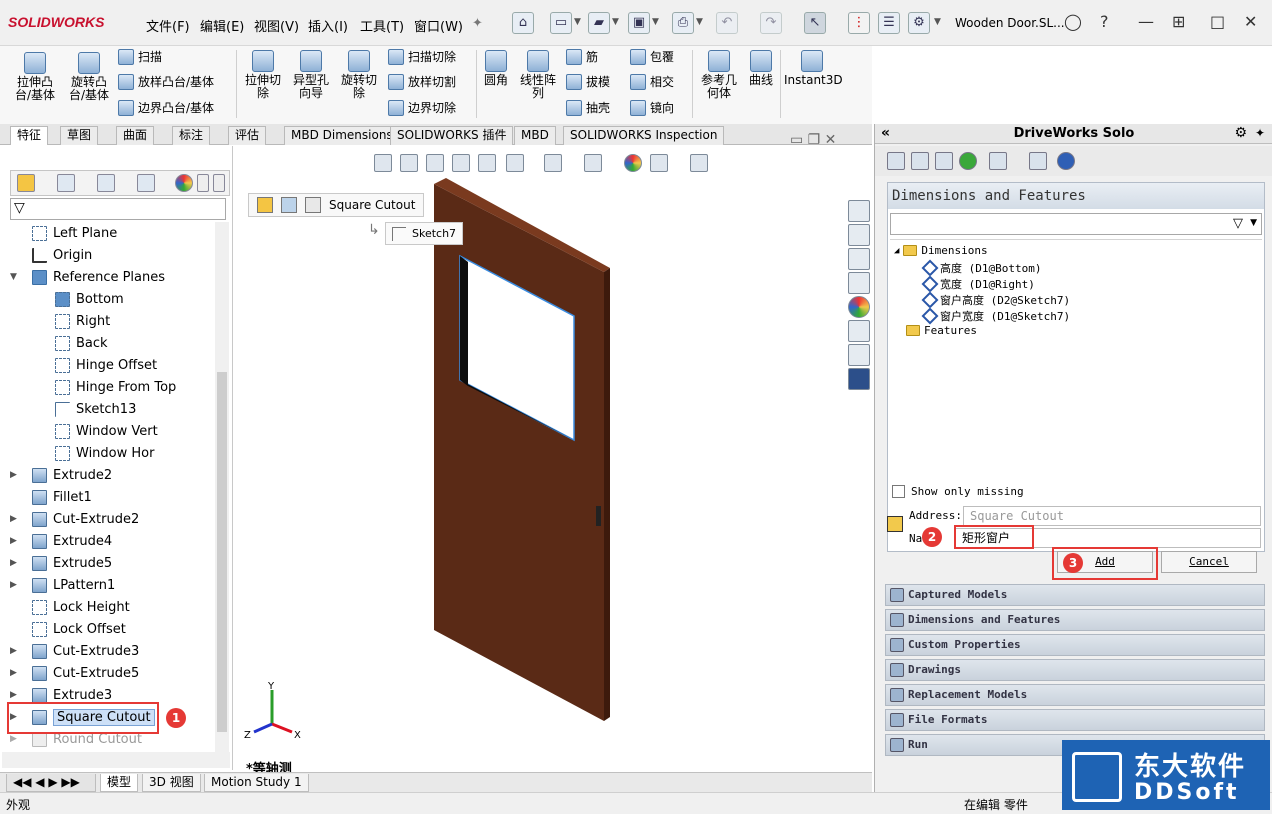 This screenshot has height=814, width=1272. I want to click on sweep-cut-button: 扫描切除, so click(422, 56).